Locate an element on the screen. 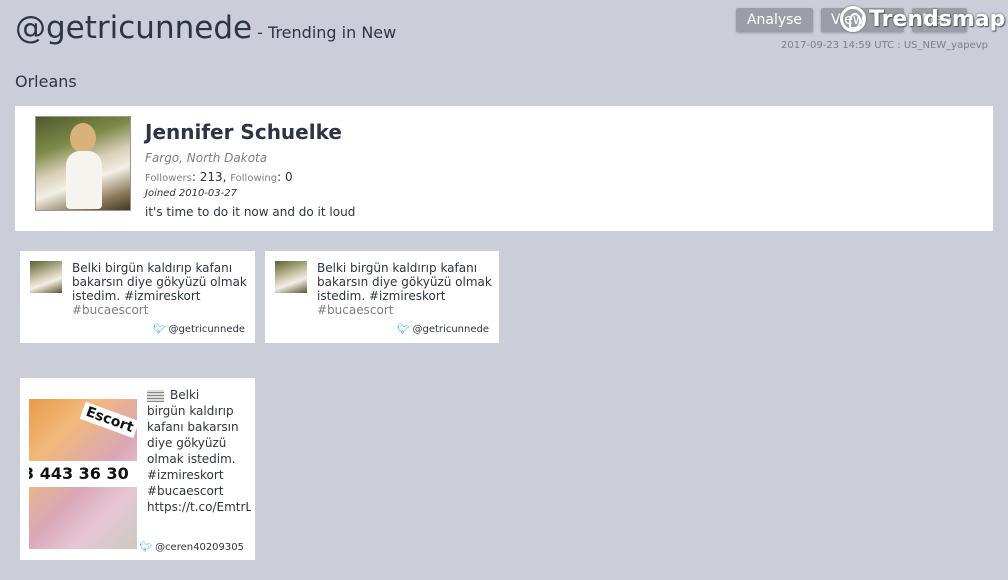  logo-text: Trendsmap is located at coordinates (937, 19).